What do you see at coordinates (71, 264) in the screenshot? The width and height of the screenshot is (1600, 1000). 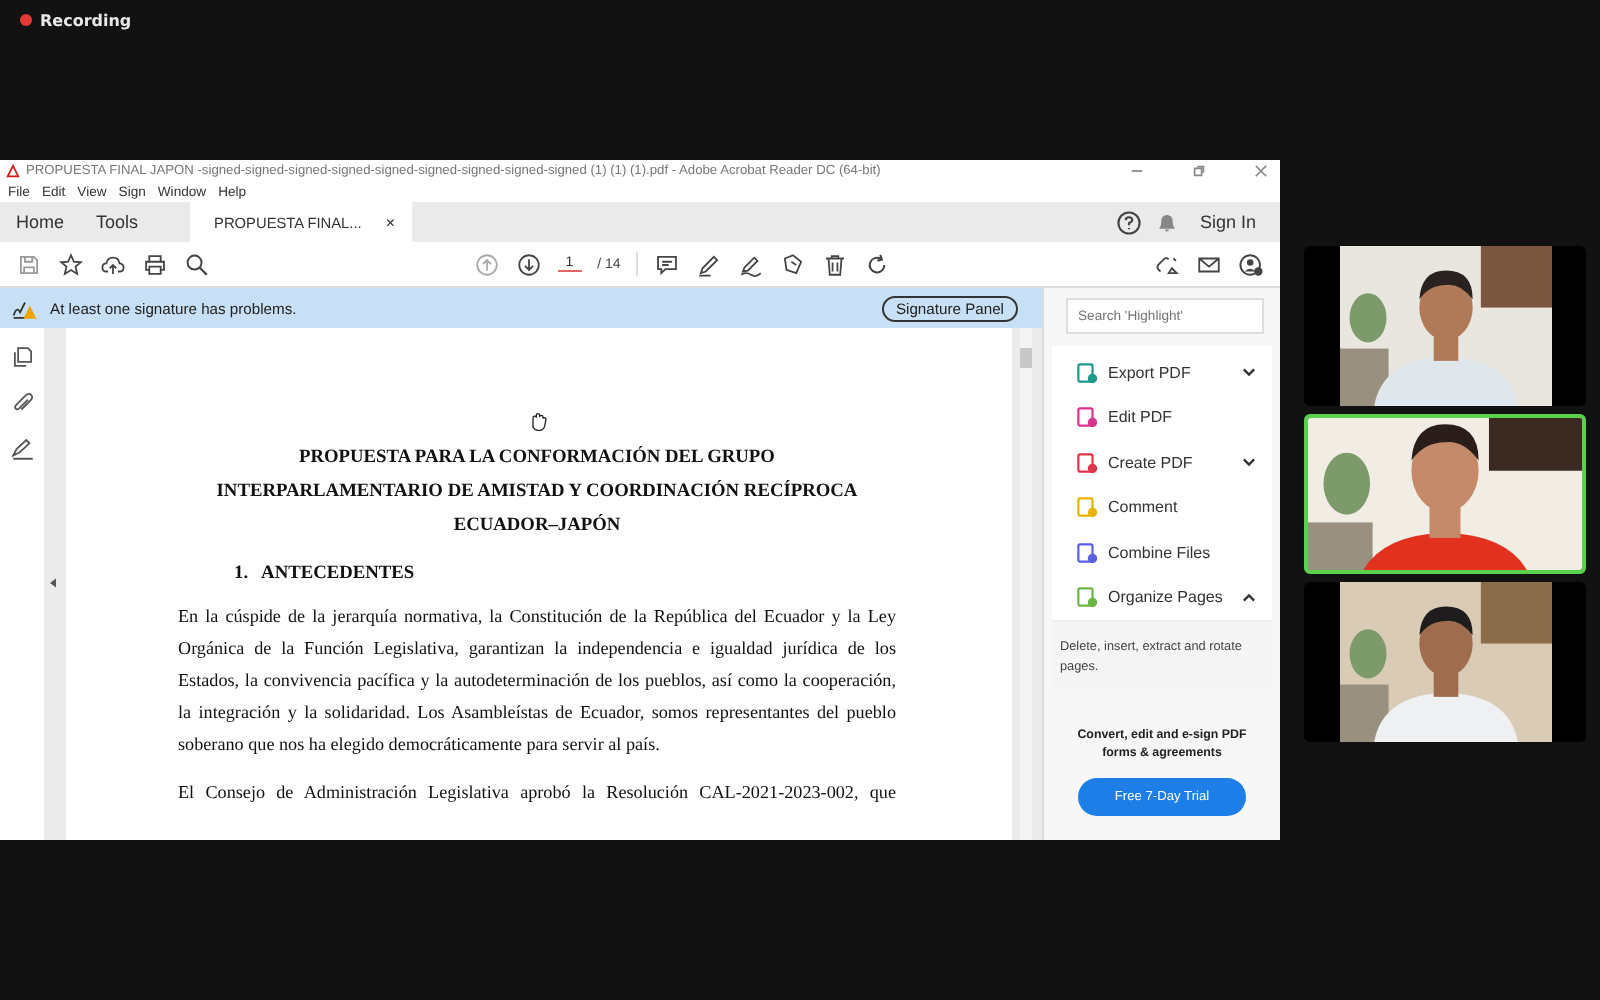 I see `star-icon` at bounding box center [71, 264].